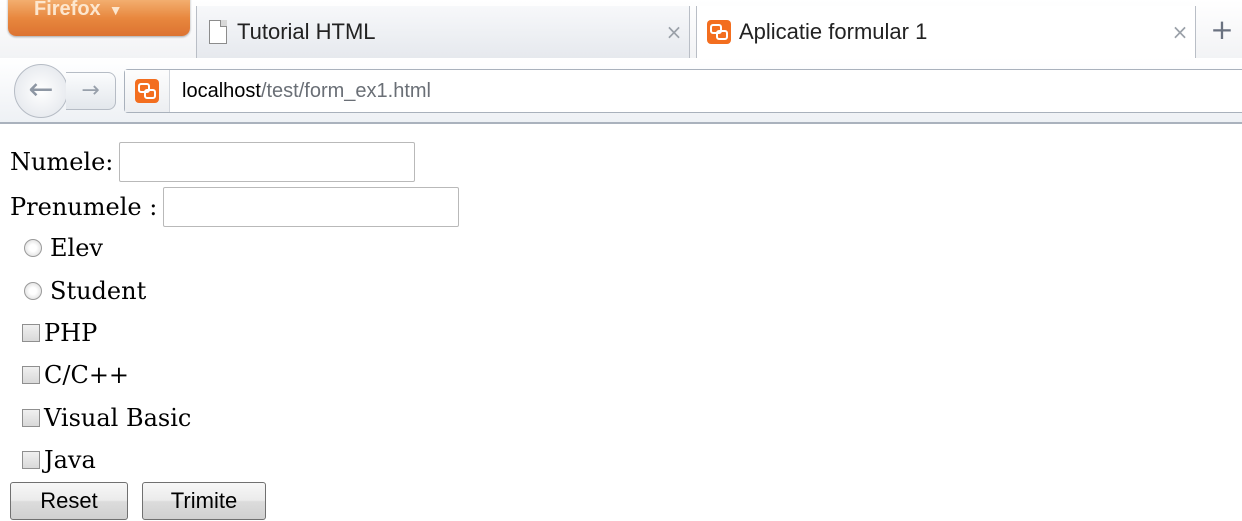 The width and height of the screenshot is (1242, 521). I want to click on forward-arrow-icon: →, so click(90, 90).